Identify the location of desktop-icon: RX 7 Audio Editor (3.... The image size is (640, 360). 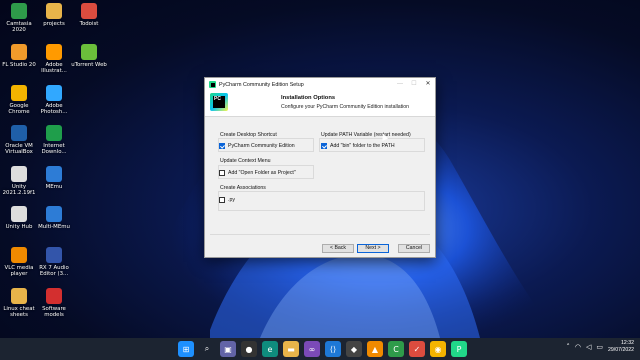
(54, 262).